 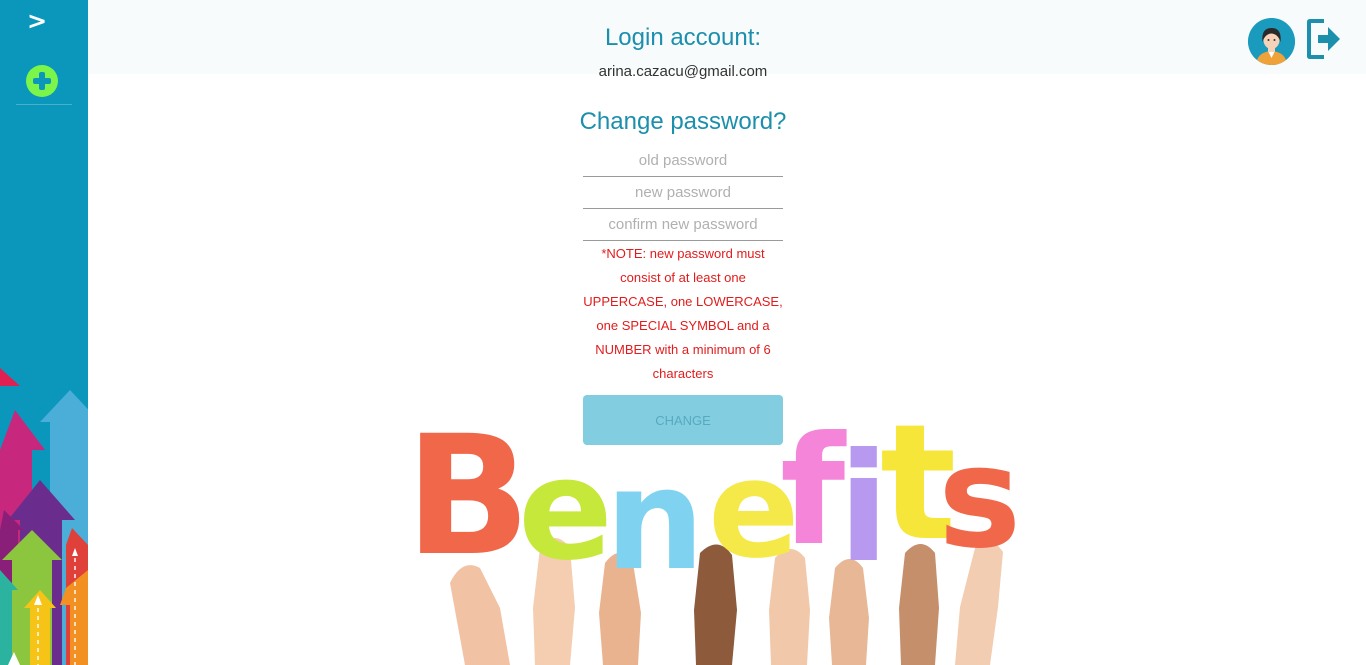 What do you see at coordinates (37, 21) in the screenshot?
I see `sidebar-expand-button: >` at bounding box center [37, 21].